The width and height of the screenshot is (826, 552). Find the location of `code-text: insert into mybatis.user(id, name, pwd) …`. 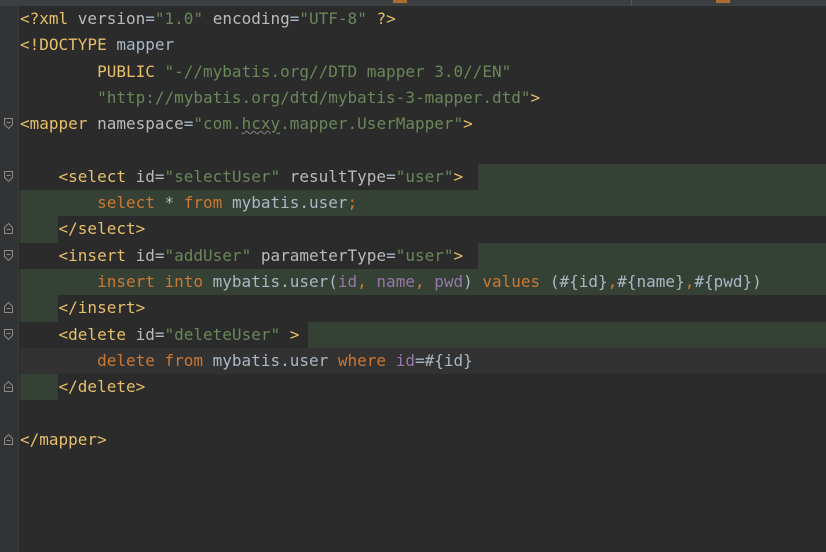

code-text: insert into mybatis.user(id, name, pwd) … is located at coordinates (391, 282).